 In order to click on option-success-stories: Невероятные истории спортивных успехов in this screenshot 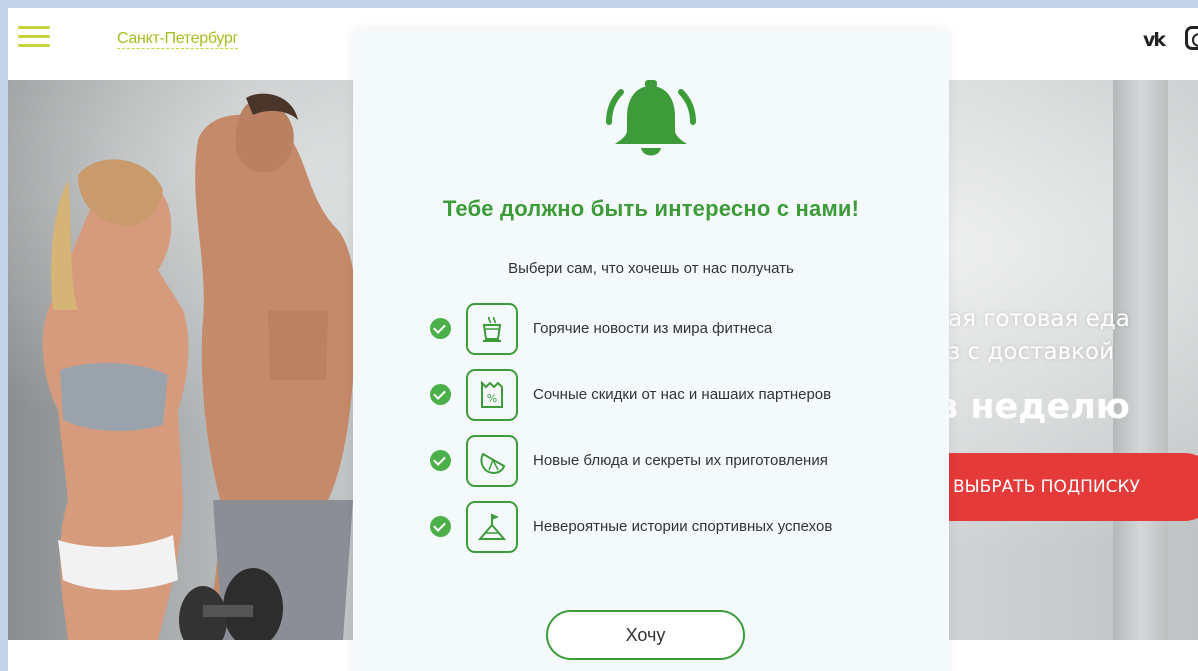, I will do `click(640, 527)`.